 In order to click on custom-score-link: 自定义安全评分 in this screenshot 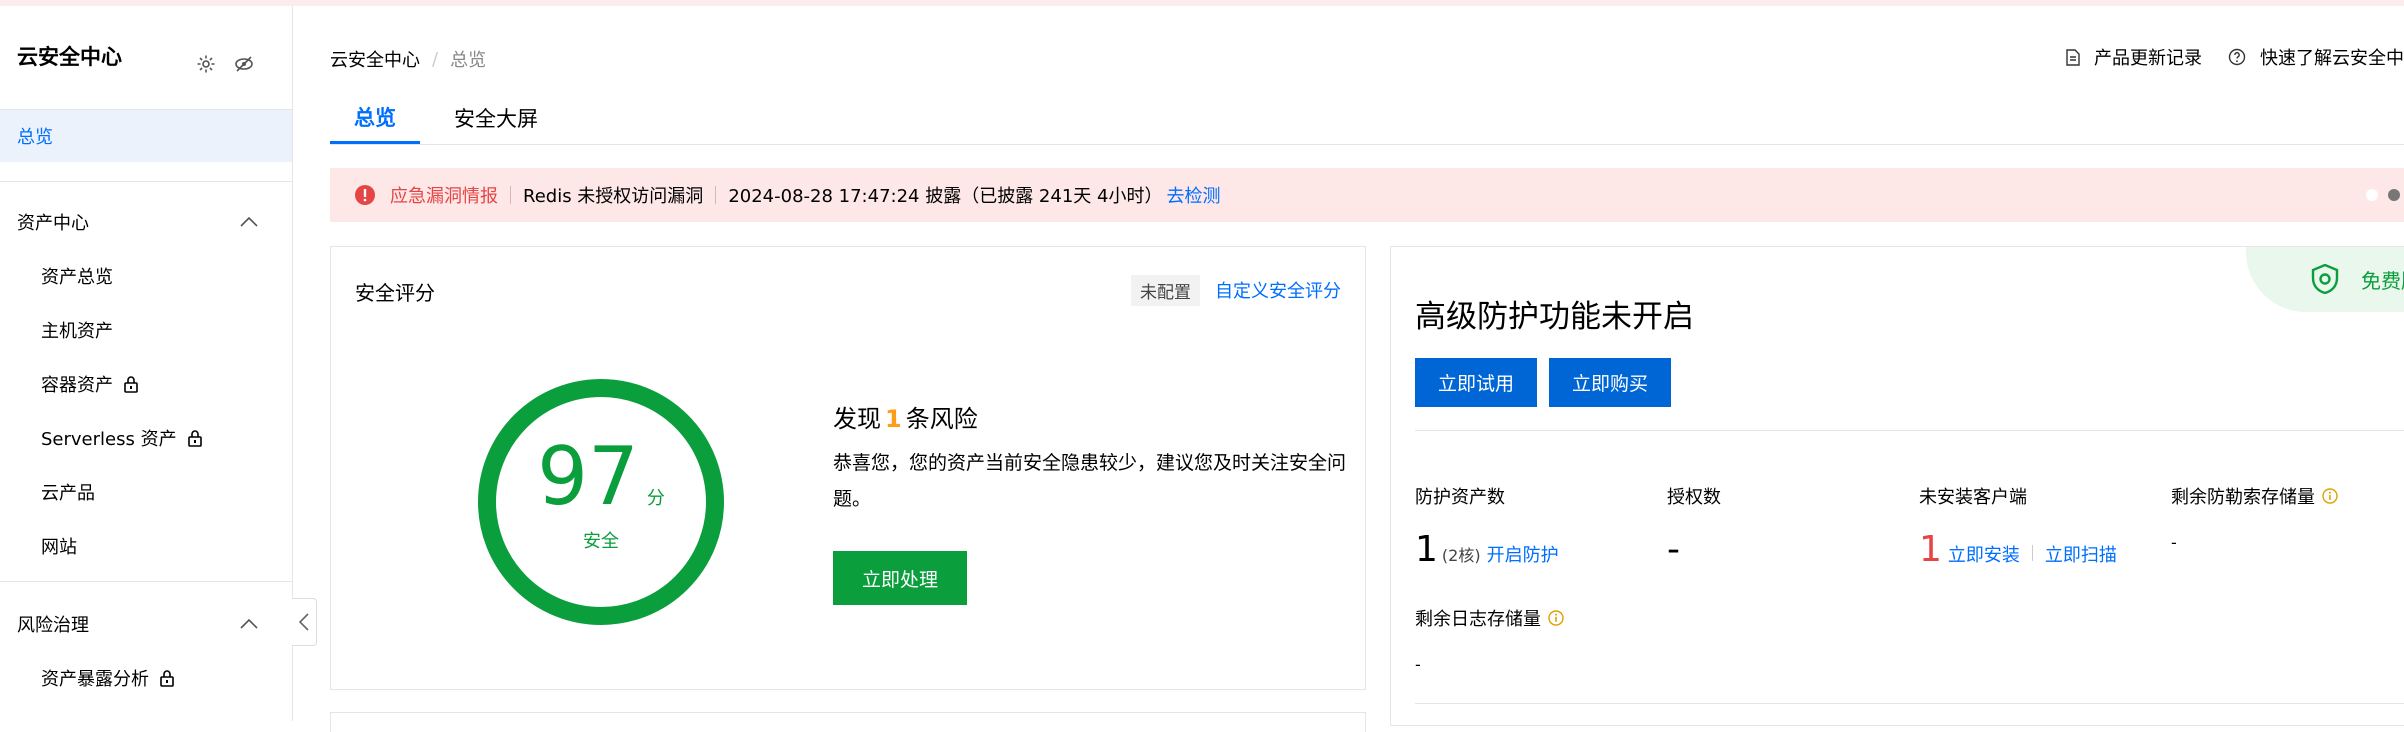, I will do `click(1278, 290)`.